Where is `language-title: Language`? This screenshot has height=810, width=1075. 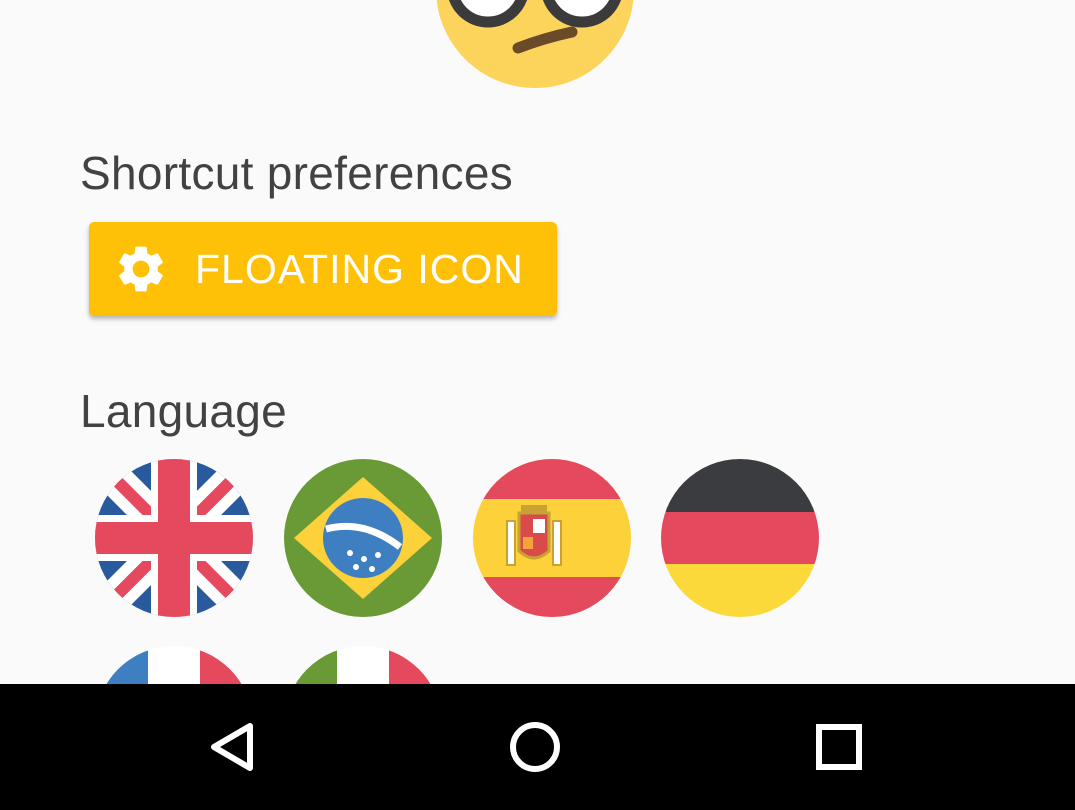
language-title: Language is located at coordinates (184, 411).